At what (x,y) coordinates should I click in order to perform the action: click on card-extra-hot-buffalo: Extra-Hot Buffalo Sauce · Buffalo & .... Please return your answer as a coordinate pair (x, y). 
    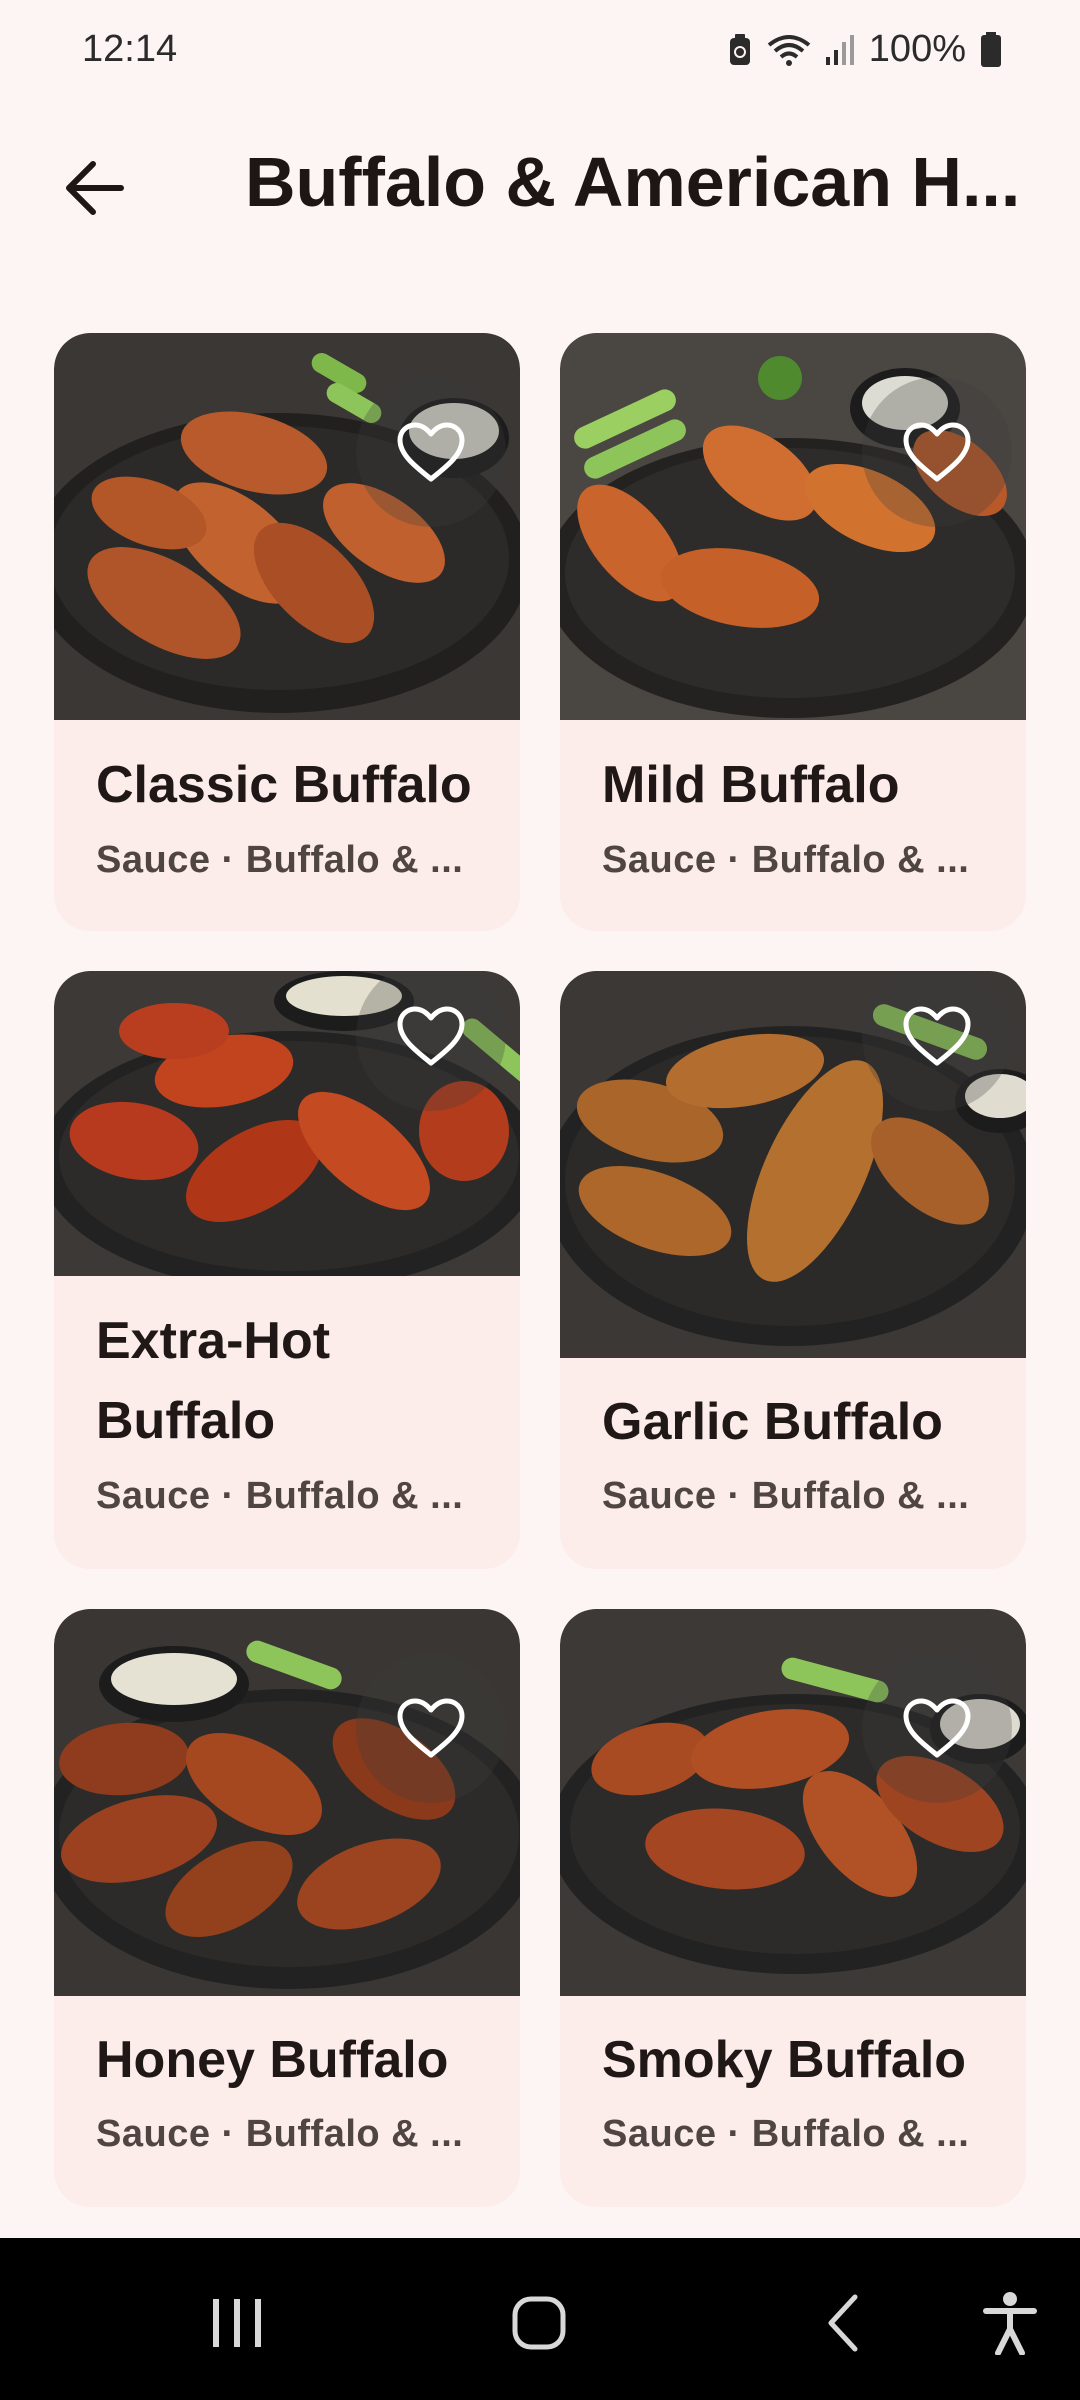
    Looking at the image, I should click on (287, 1270).